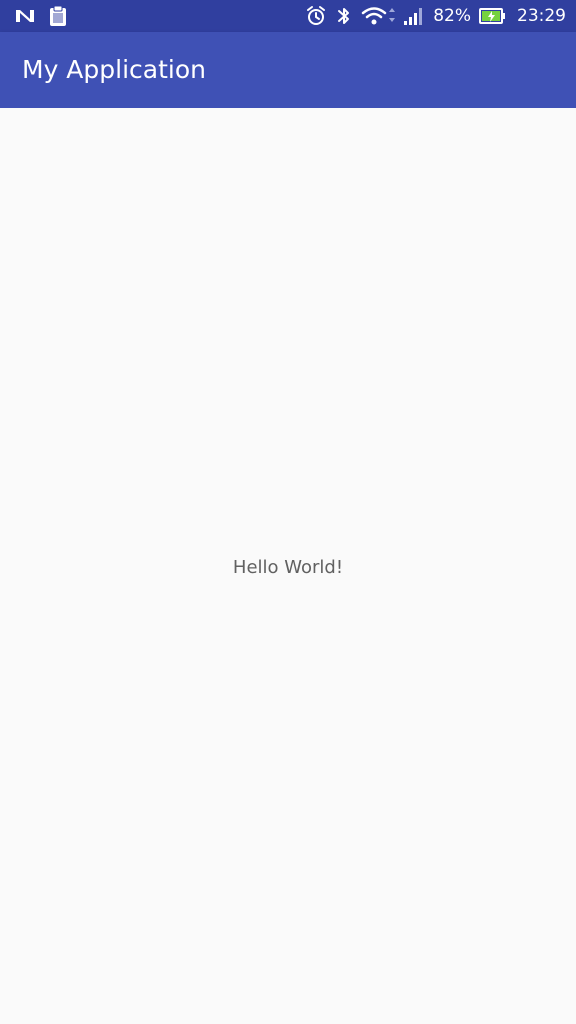  I want to click on status-bar-left-icons, so click(41, 16).